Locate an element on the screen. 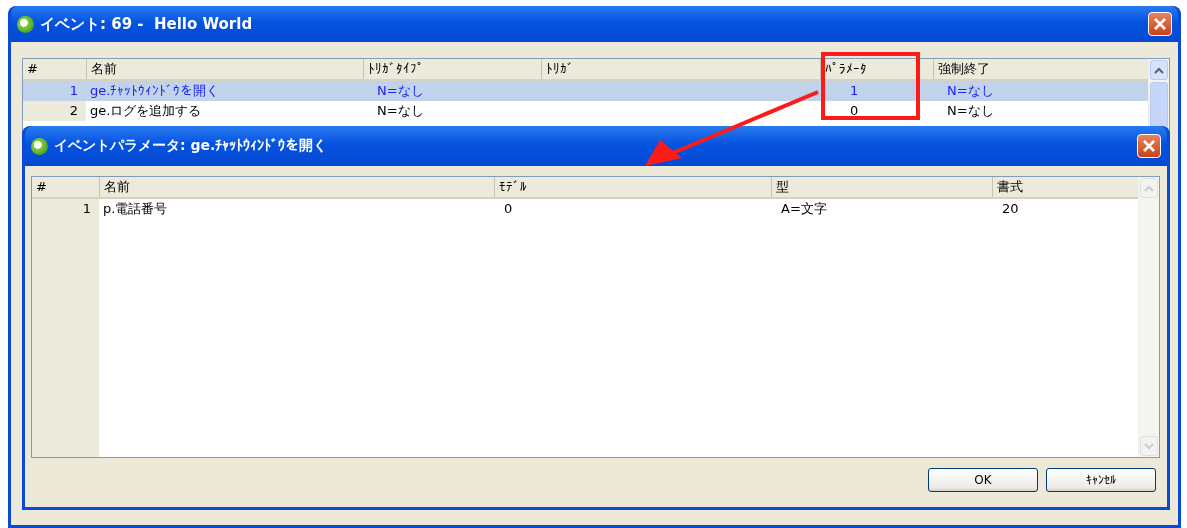 Image resolution: width=1187 pixels, height=528 pixels. dialog-button: ｷｬﾝｾﾙ is located at coordinates (1101, 480).